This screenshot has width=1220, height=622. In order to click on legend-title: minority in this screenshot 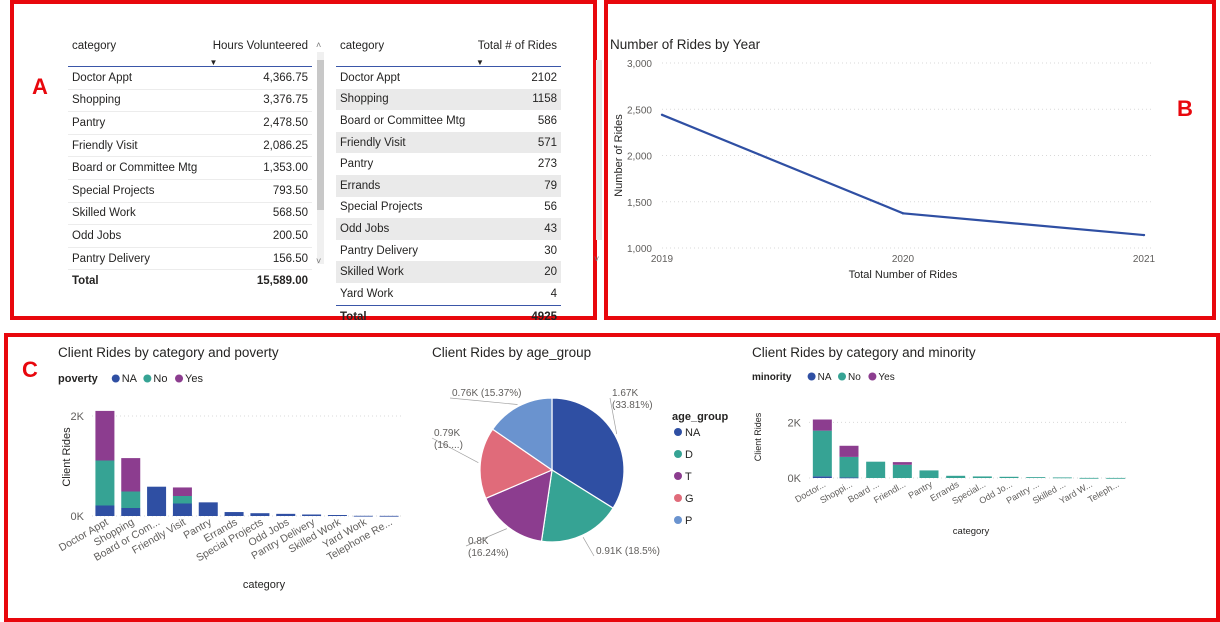, I will do `click(772, 377)`.